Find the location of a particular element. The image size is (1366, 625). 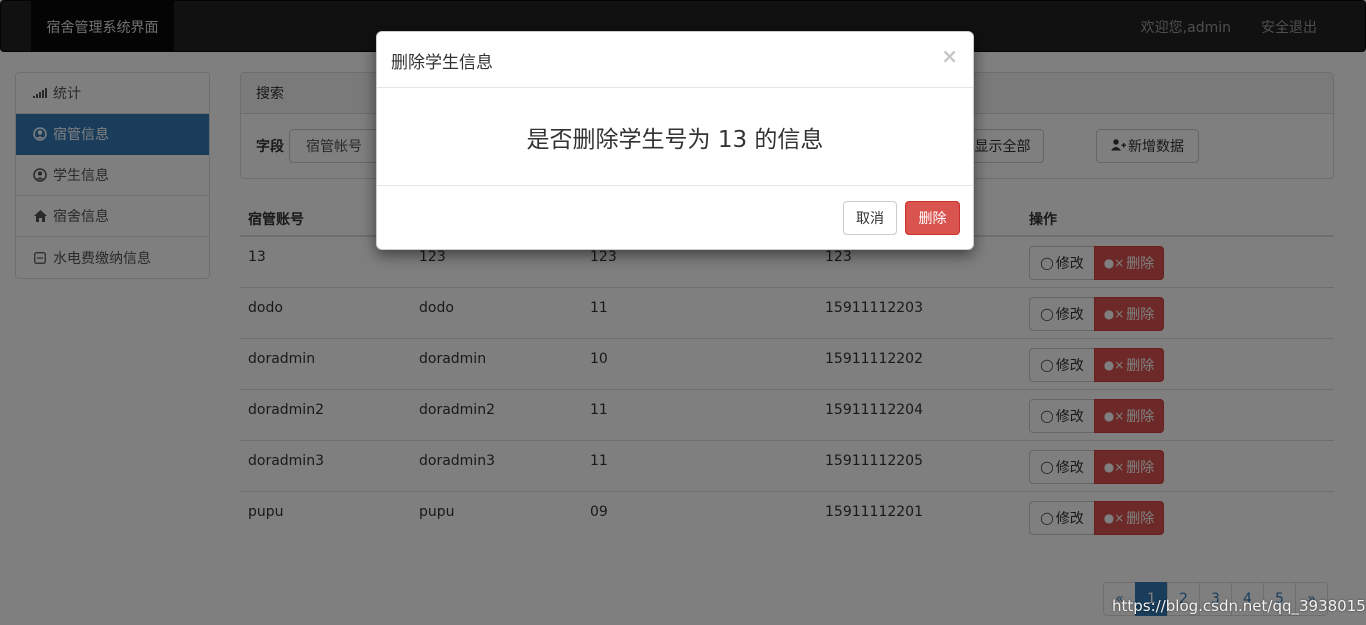

modal-title: 删除学生信息 is located at coordinates (442, 63).